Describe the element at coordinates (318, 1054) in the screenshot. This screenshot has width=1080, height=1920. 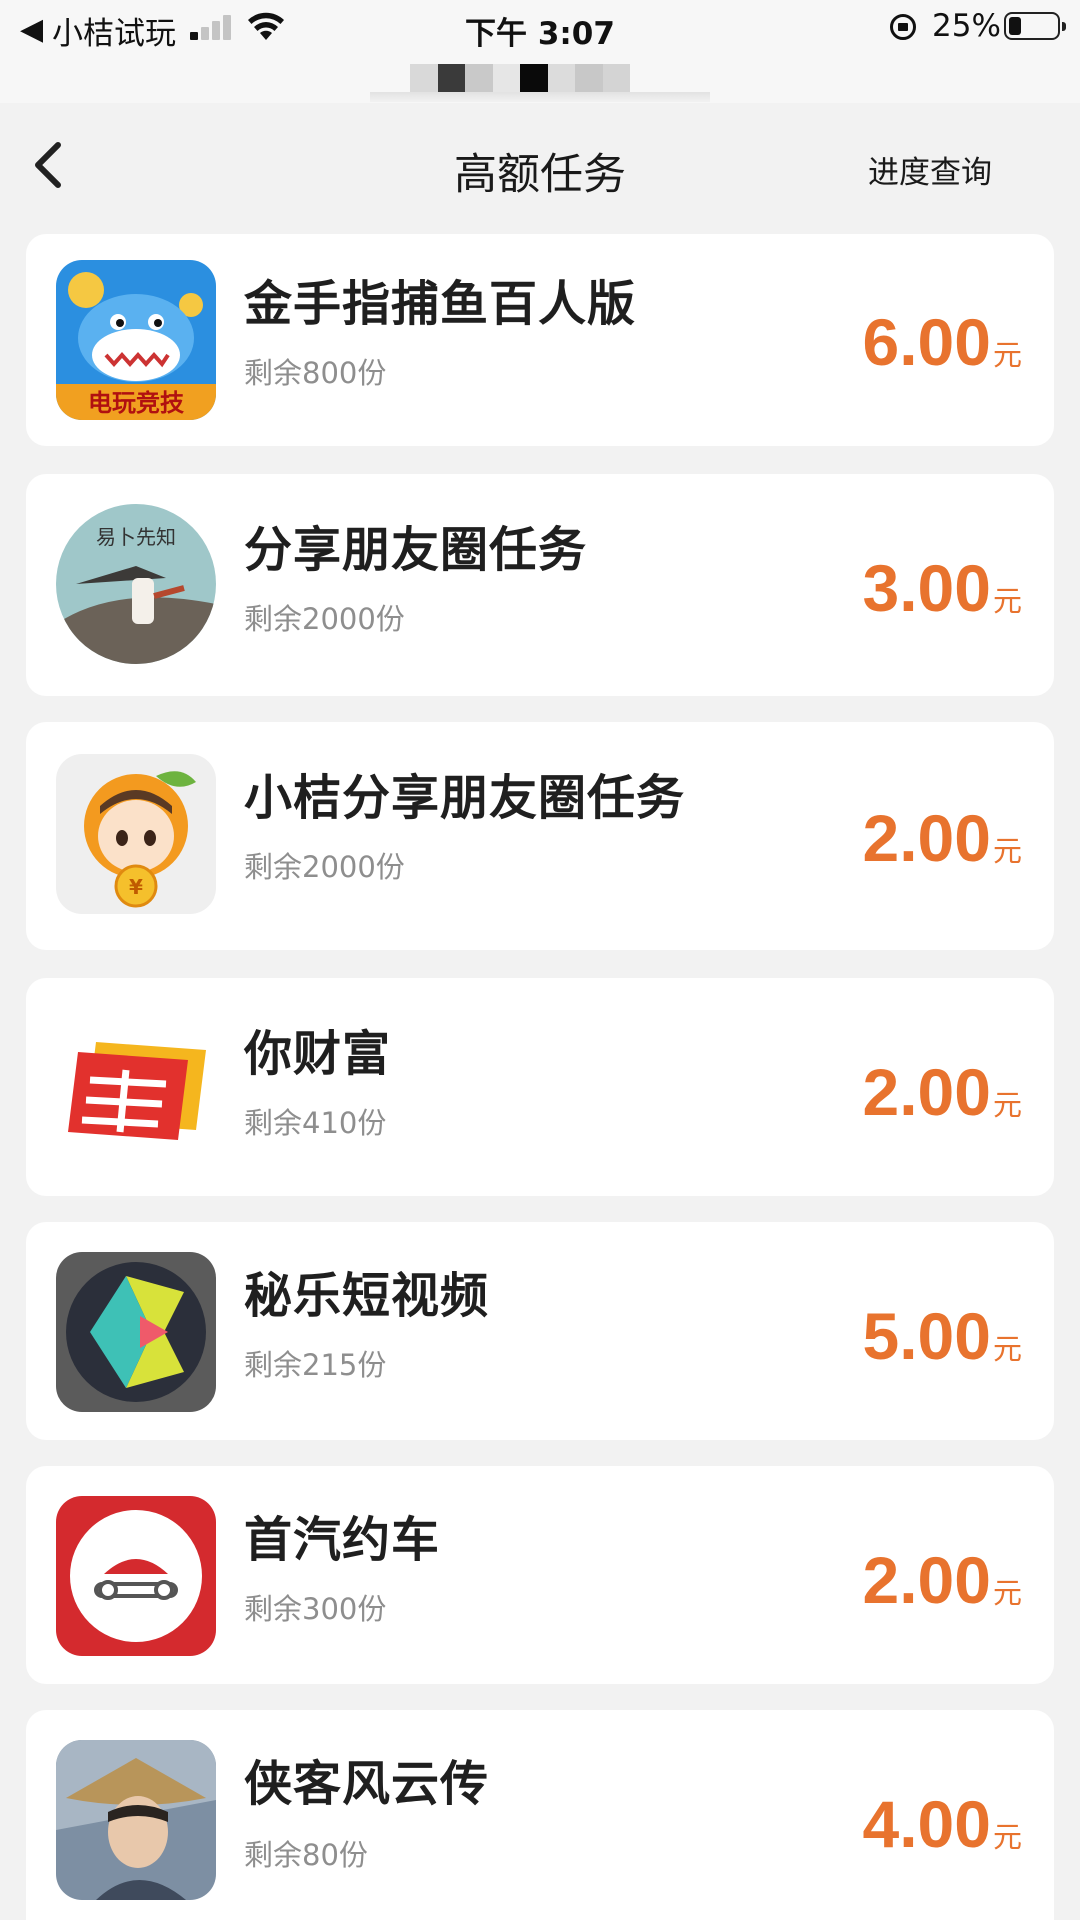
I see `task-title: 你财富` at that location.